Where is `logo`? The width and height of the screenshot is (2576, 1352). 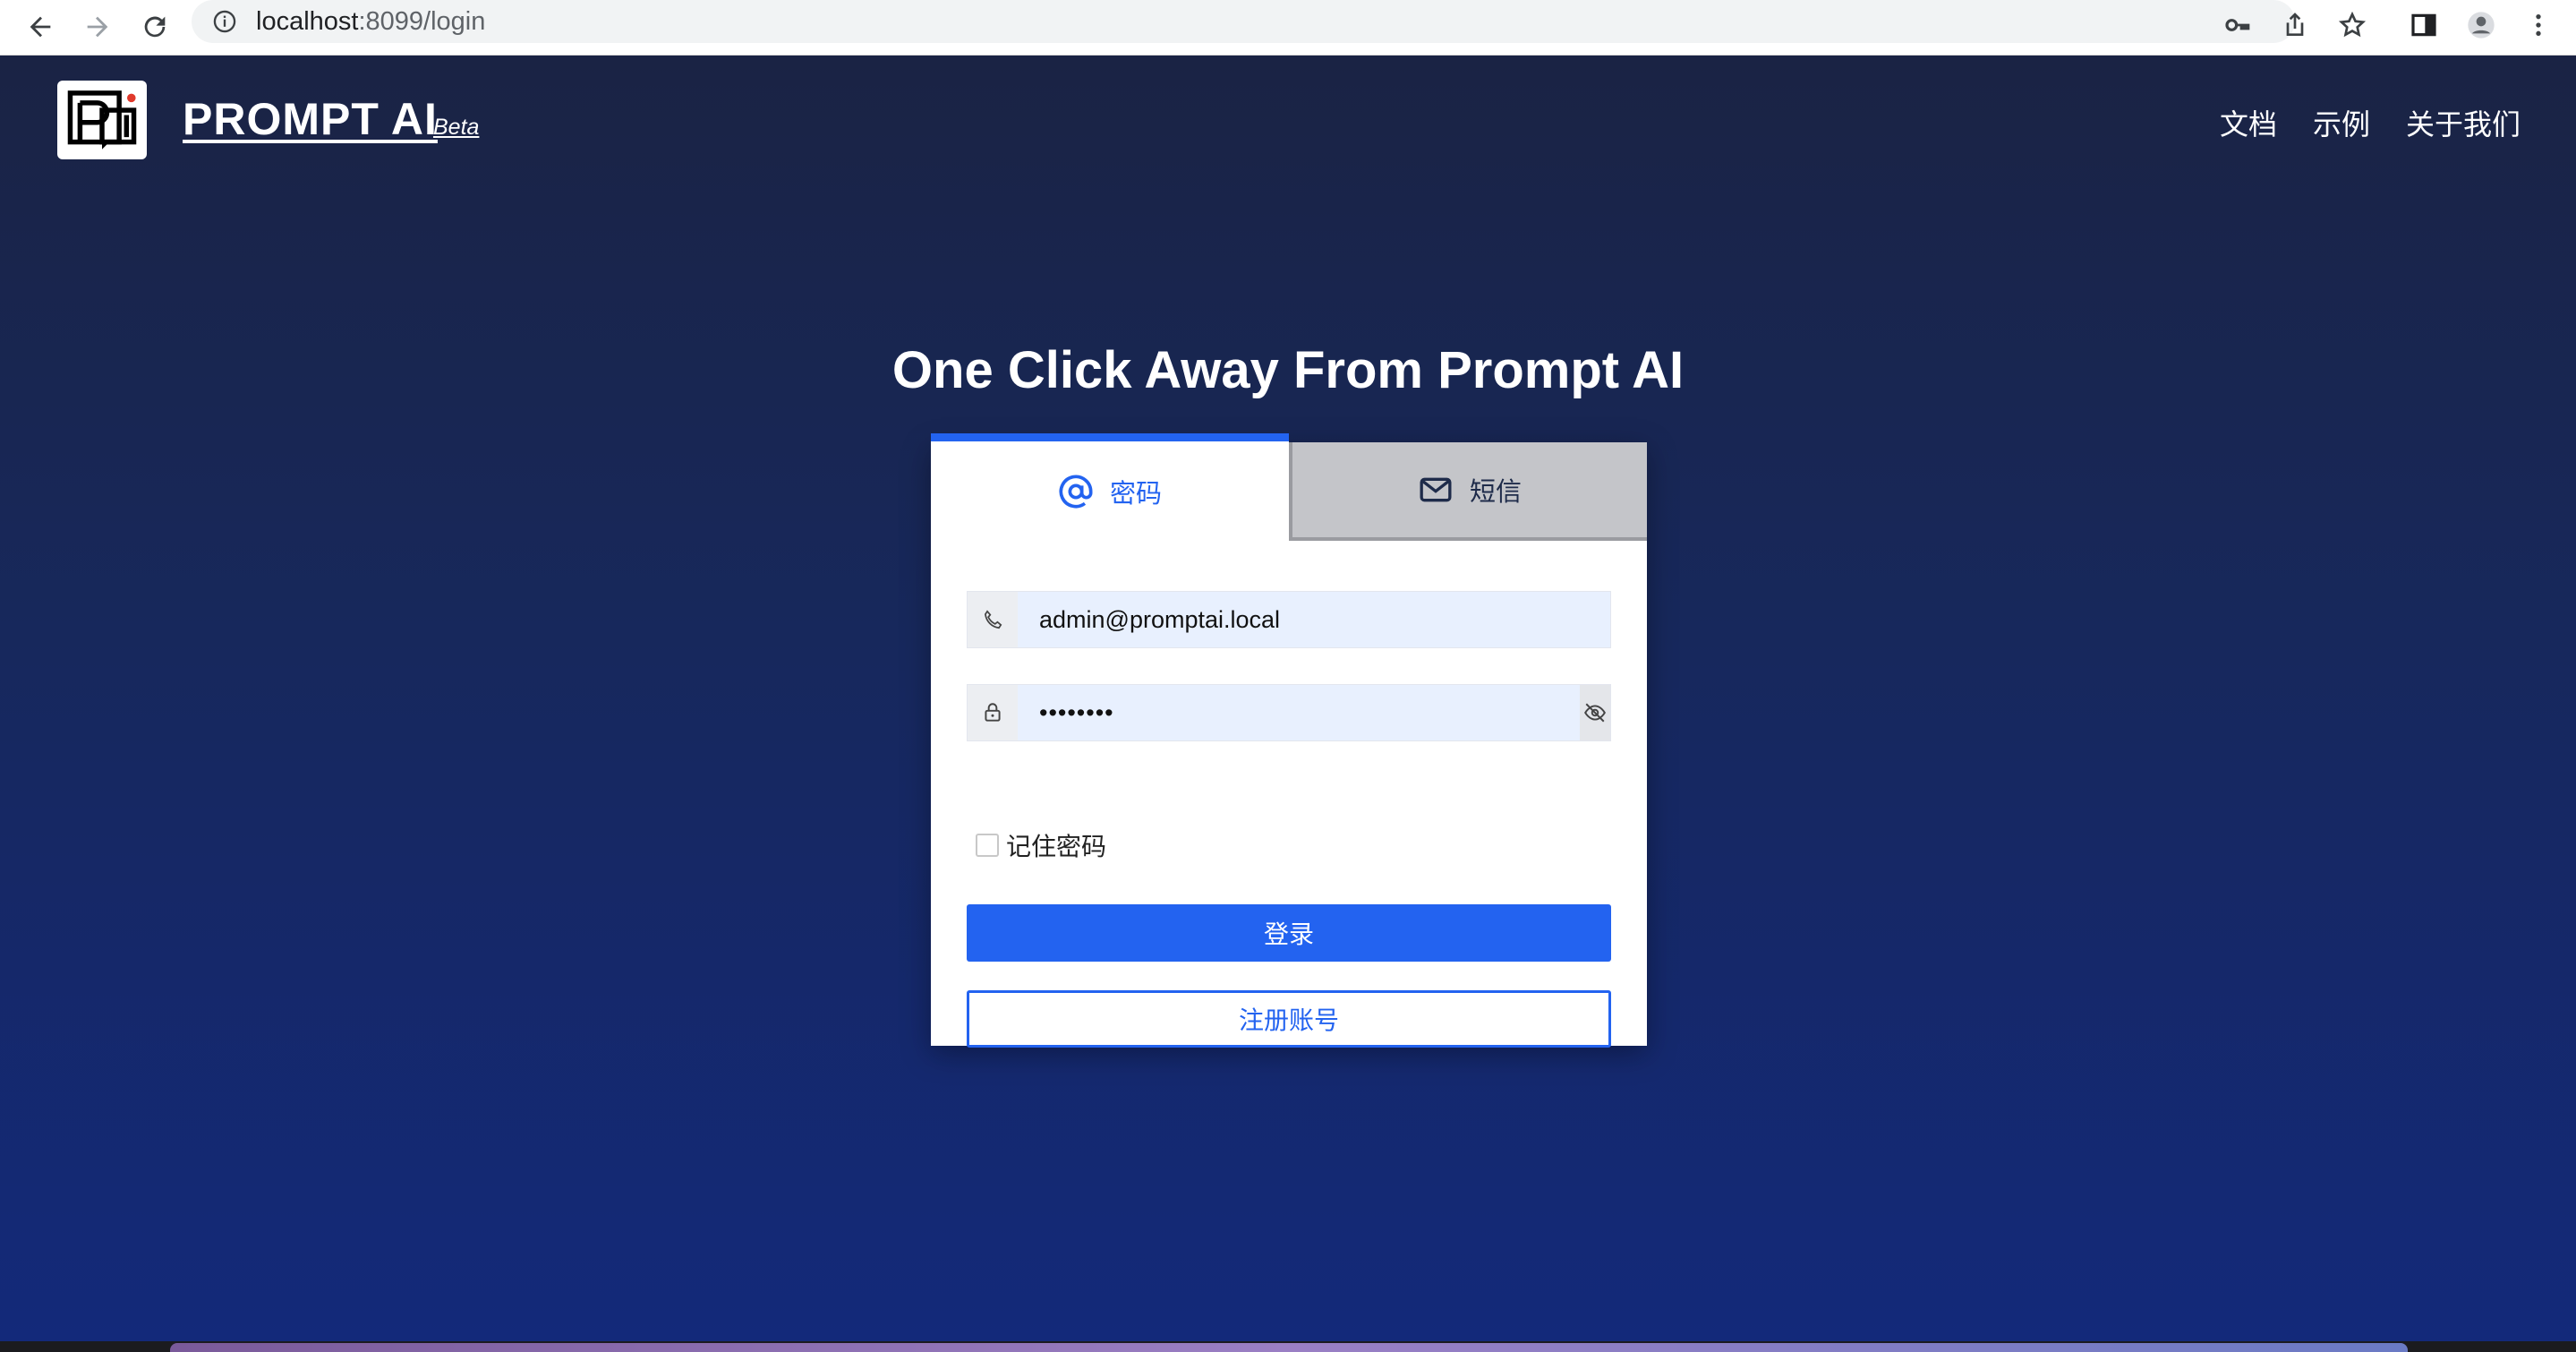
logo is located at coordinates (102, 120).